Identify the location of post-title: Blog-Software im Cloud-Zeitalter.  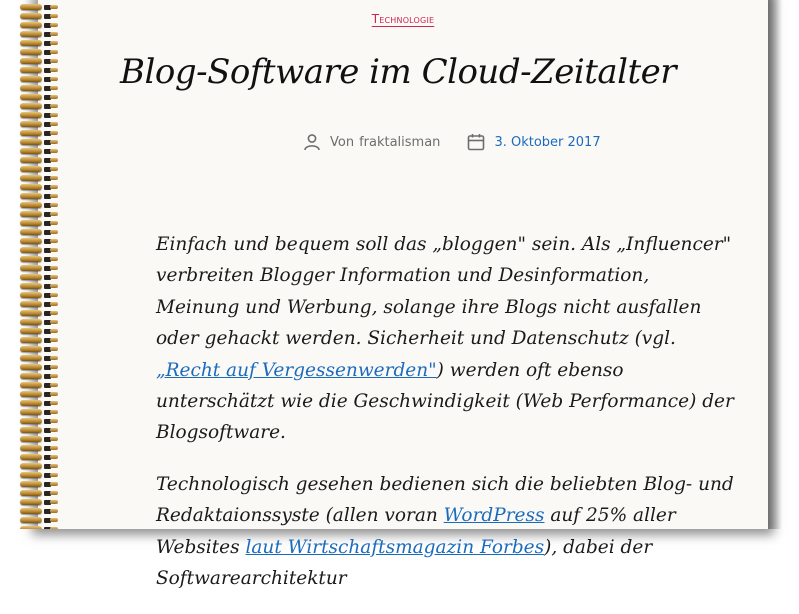
(398, 72).